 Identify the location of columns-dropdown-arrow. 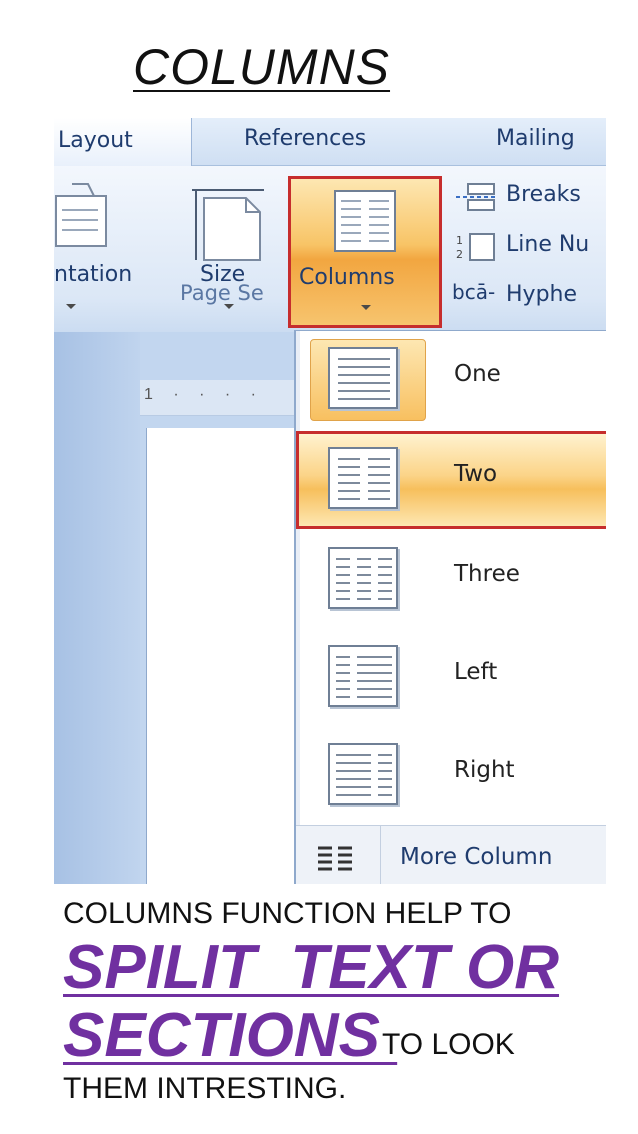
(366, 307).